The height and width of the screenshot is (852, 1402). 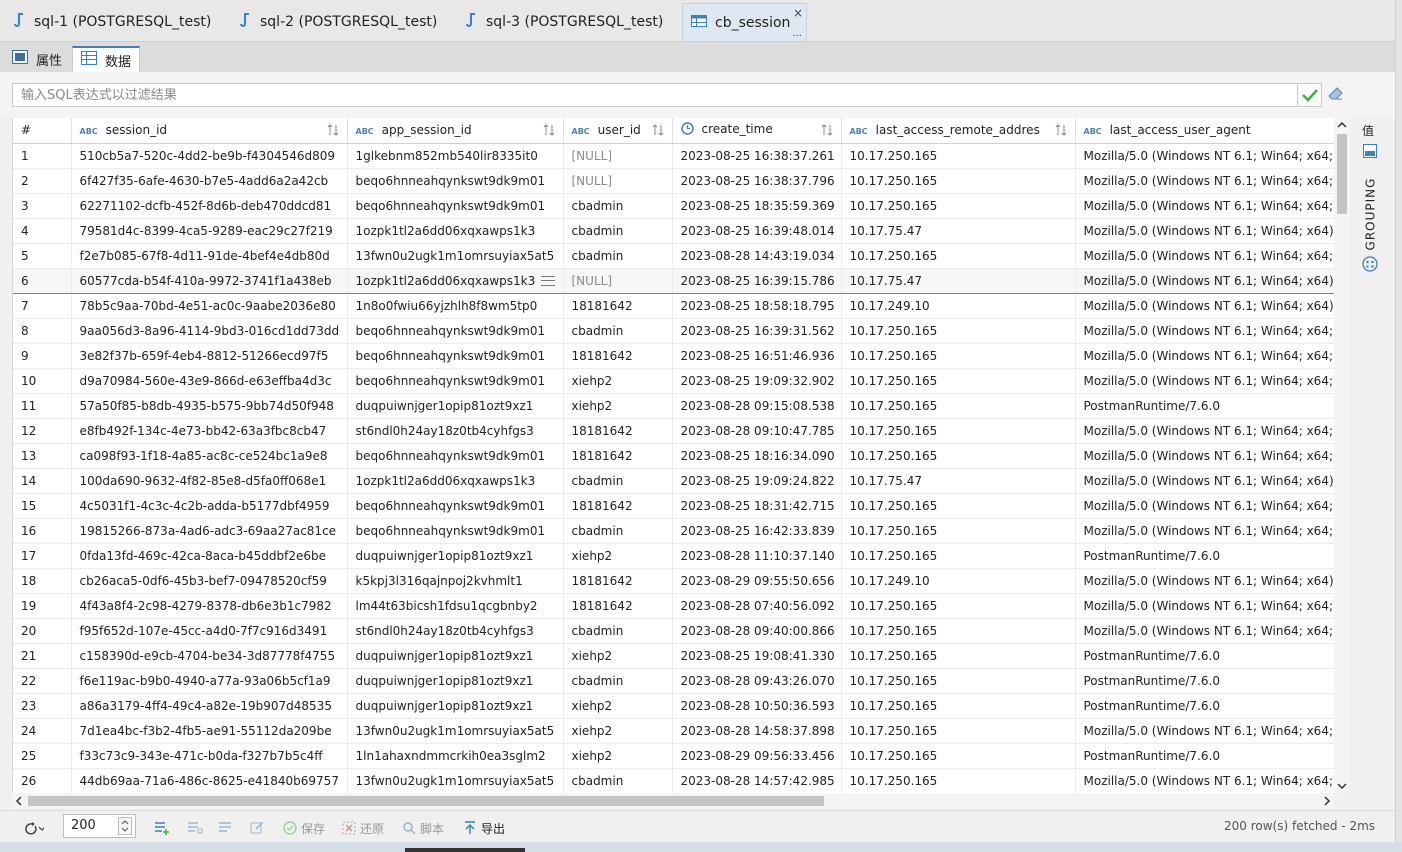 I want to click on create-time-cell: 2023-08-25 16:38:37.796, so click(x=757, y=181).